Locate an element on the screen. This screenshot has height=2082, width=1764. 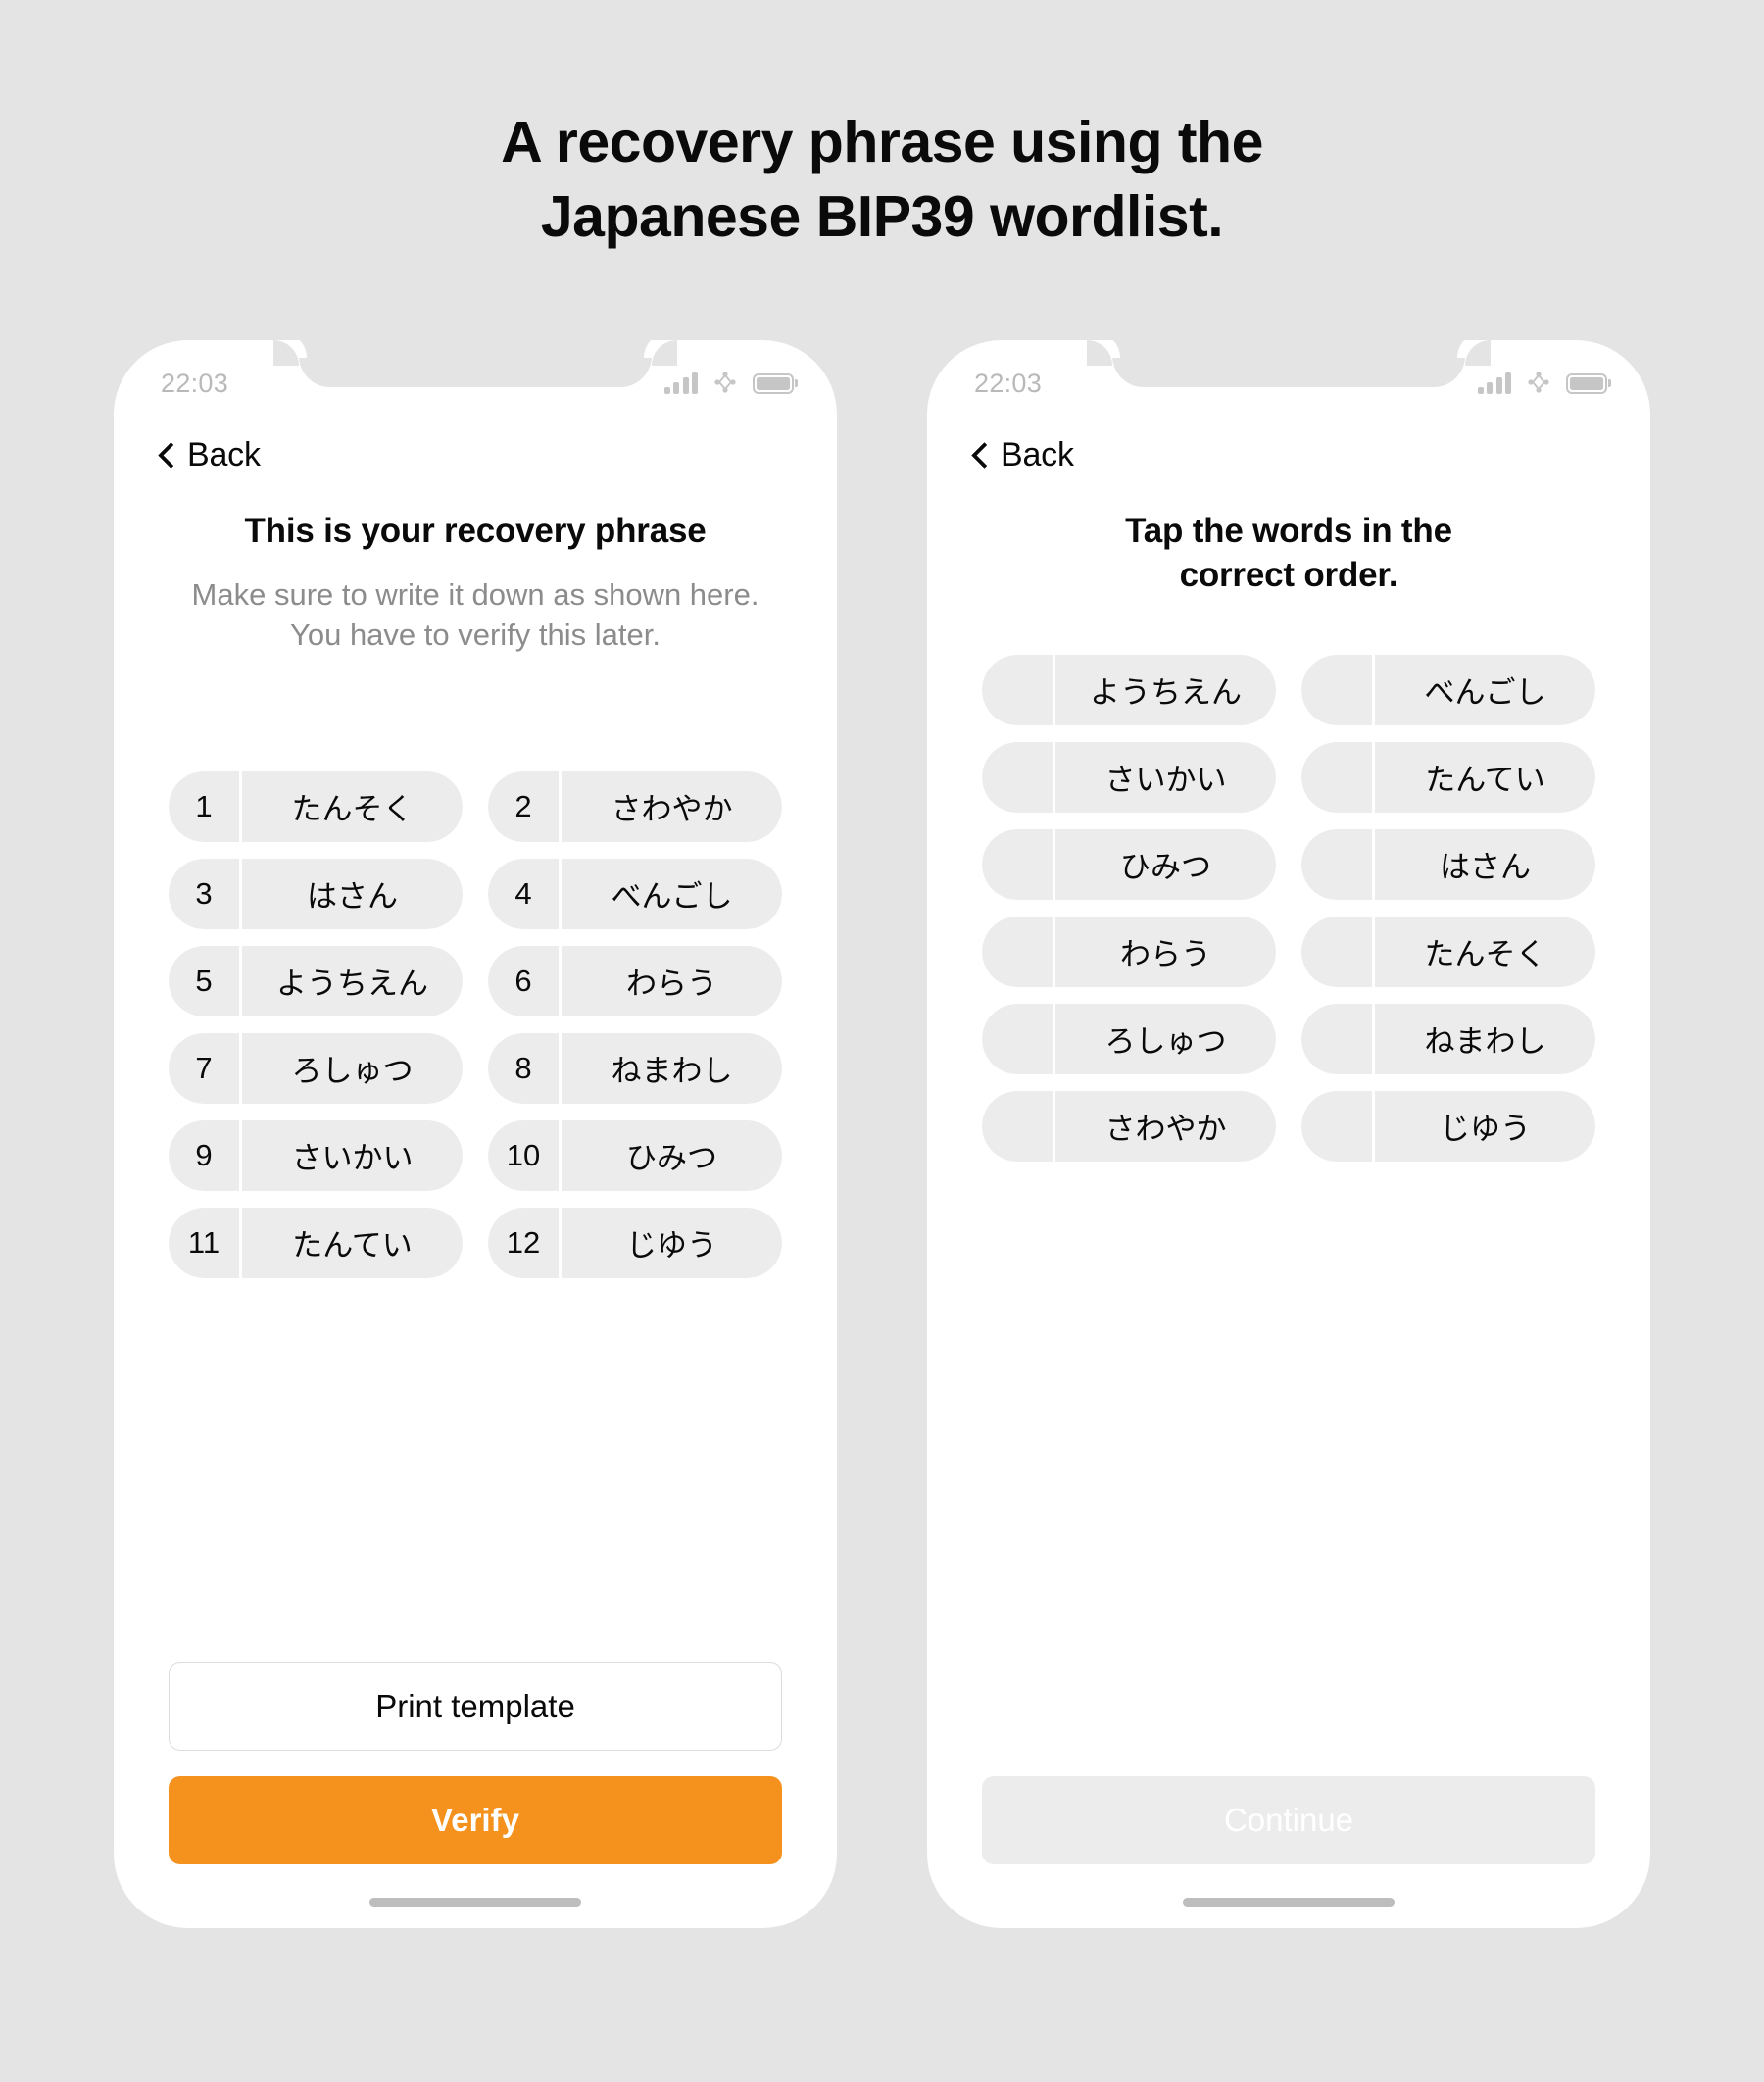
print-template-button: Print template is located at coordinates (475, 1707).